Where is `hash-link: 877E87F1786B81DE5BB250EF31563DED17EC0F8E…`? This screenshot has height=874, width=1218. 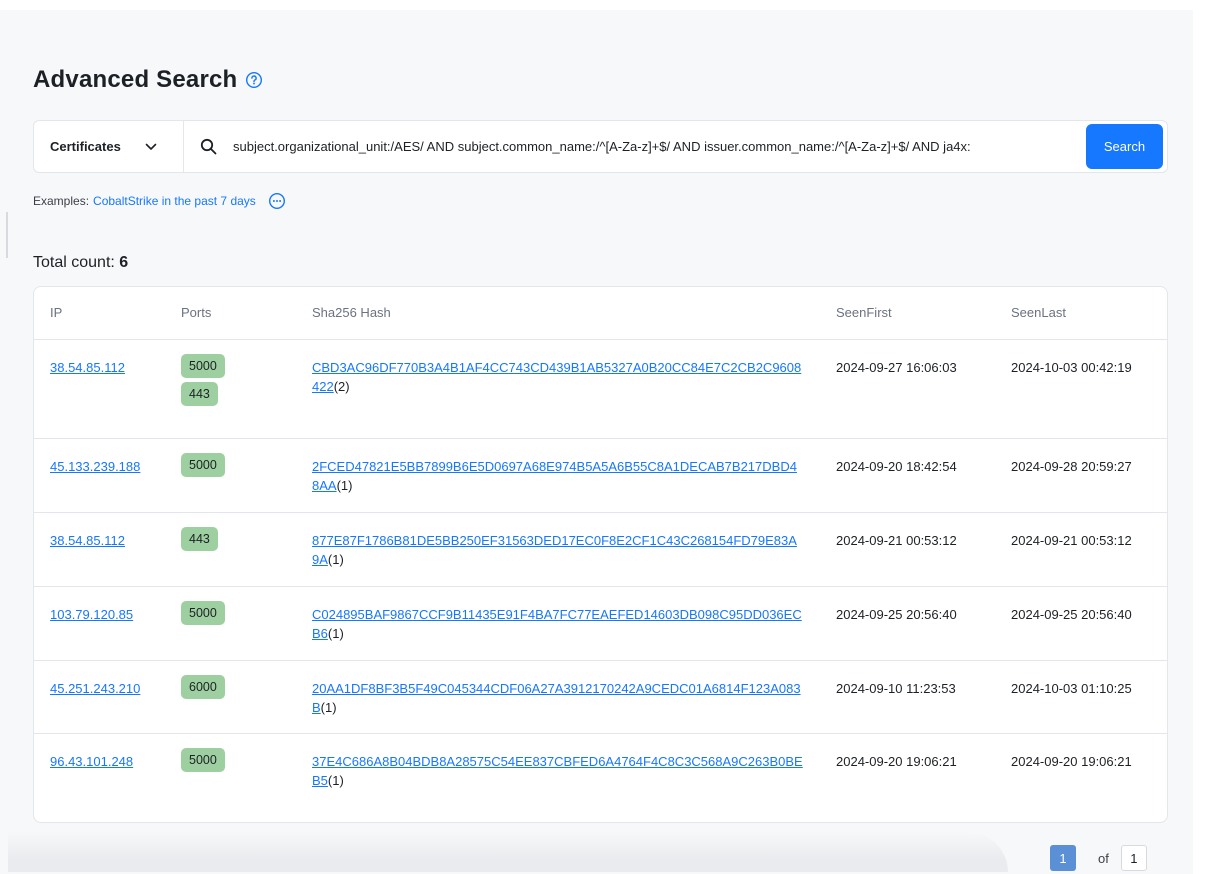
hash-link: 877E87F1786B81DE5BB250EF31563DED17EC0F8E… is located at coordinates (554, 550).